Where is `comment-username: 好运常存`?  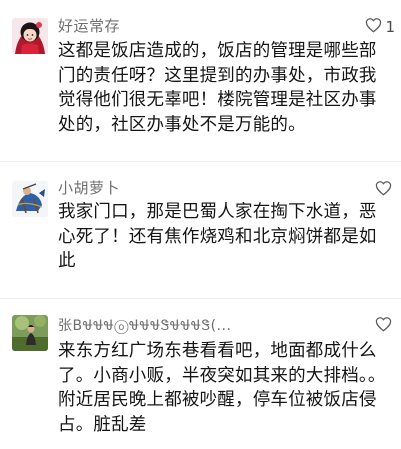 comment-username: 好运常存 is located at coordinates (89, 25).